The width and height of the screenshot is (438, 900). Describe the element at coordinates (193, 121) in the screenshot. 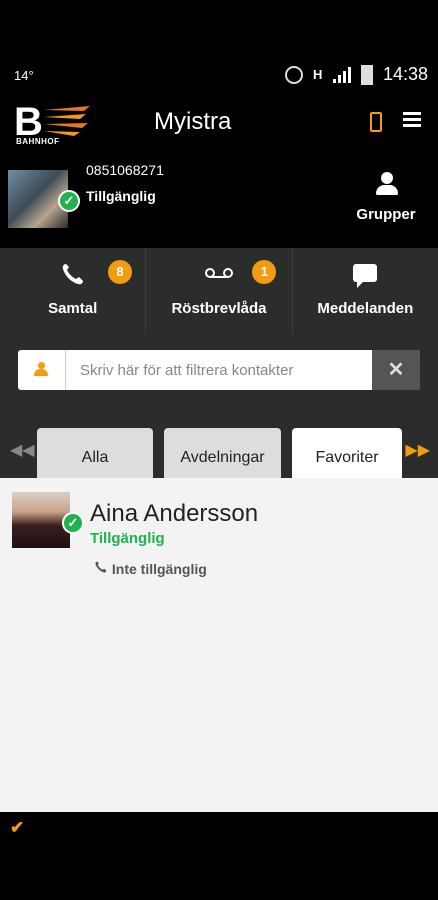

I see `app-title: Myistra` at that location.